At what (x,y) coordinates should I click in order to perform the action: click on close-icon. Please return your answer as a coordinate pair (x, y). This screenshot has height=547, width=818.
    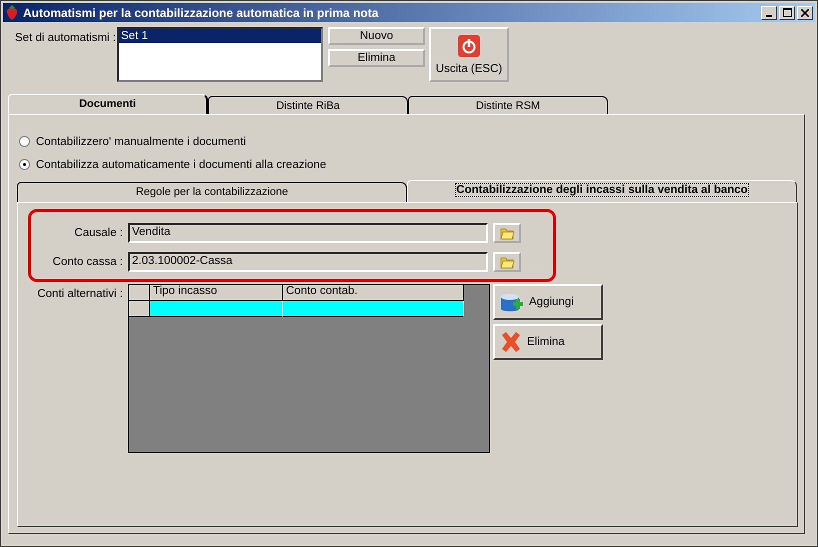
    Looking at the image, I should click on (805, 12).